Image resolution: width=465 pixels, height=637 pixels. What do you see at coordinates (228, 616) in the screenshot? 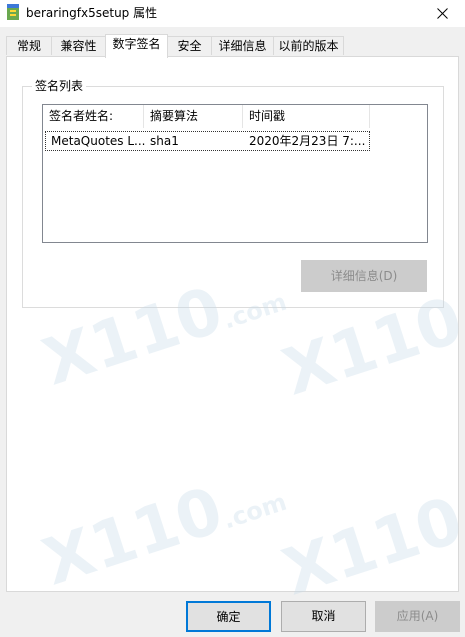
I see `ok-button: 确定` at bounding box center [228, 616].